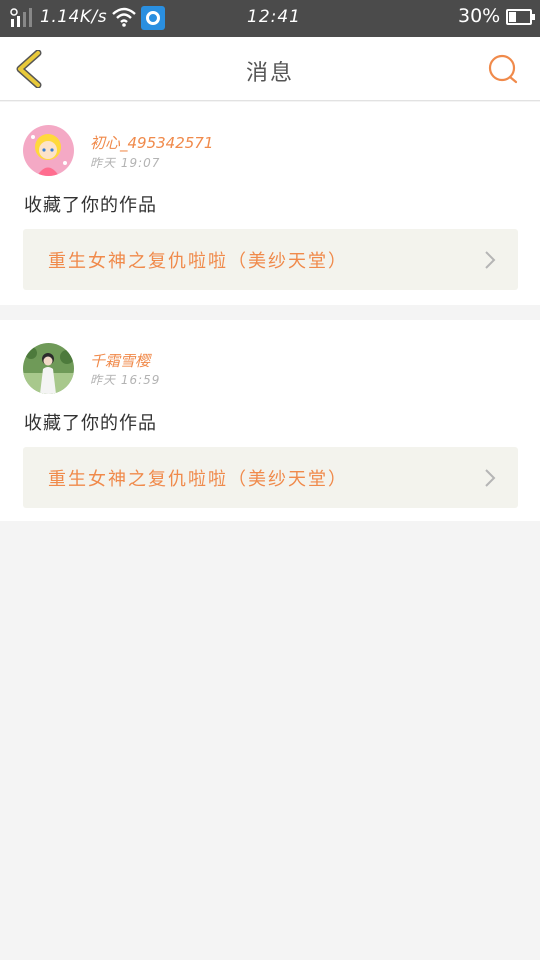 The image size is (540, 960). Describe the element at coordinates (120, 360) in the screenshot. I see `username: 千霜雪樱` at that location.